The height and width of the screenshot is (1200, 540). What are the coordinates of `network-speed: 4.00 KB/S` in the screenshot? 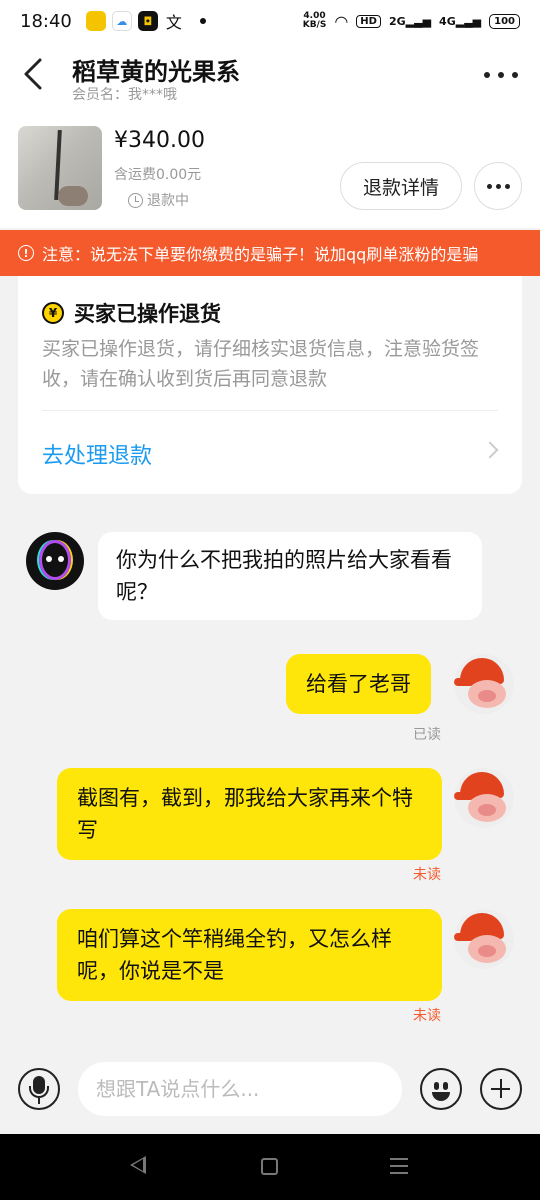 It's located at (315, 21).